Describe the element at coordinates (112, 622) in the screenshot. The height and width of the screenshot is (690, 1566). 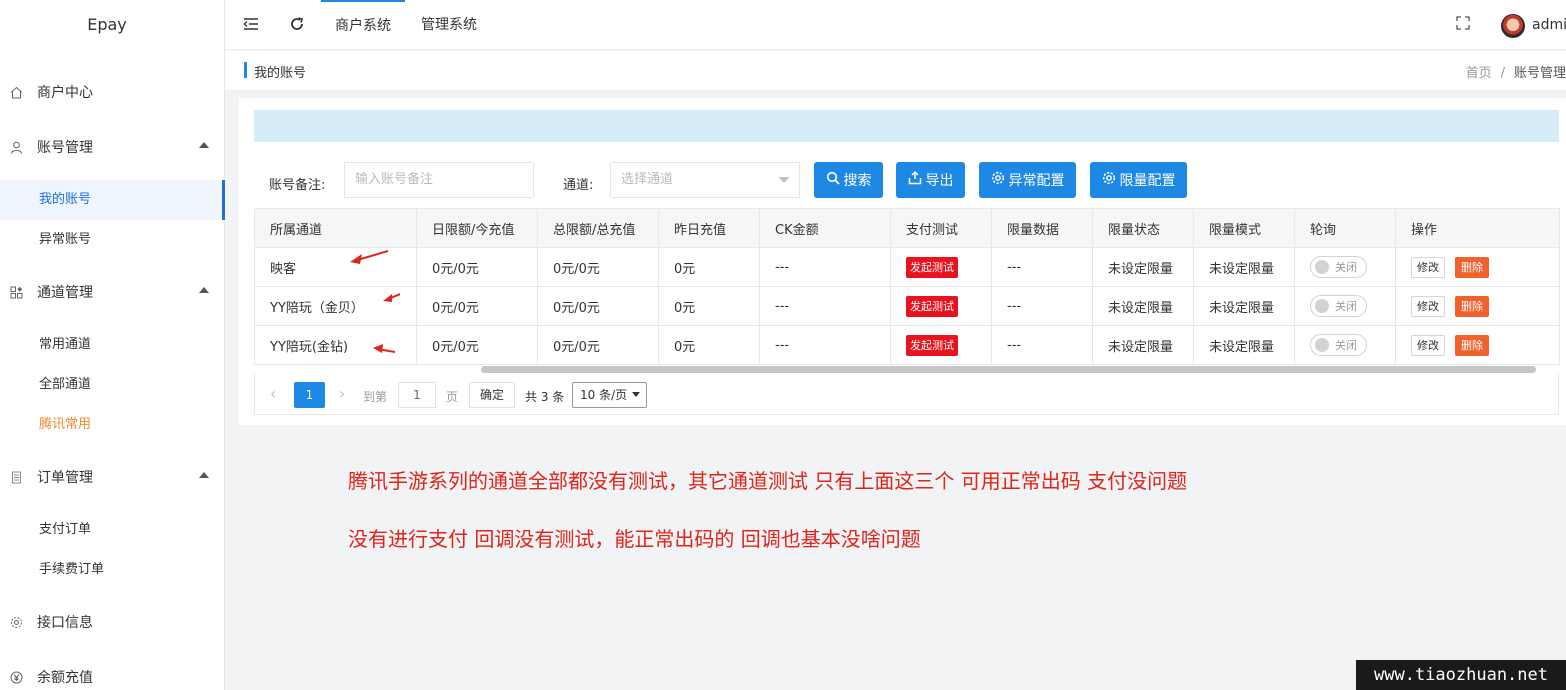
I see `sidebar-item-api-info: 接口信息` at that location.